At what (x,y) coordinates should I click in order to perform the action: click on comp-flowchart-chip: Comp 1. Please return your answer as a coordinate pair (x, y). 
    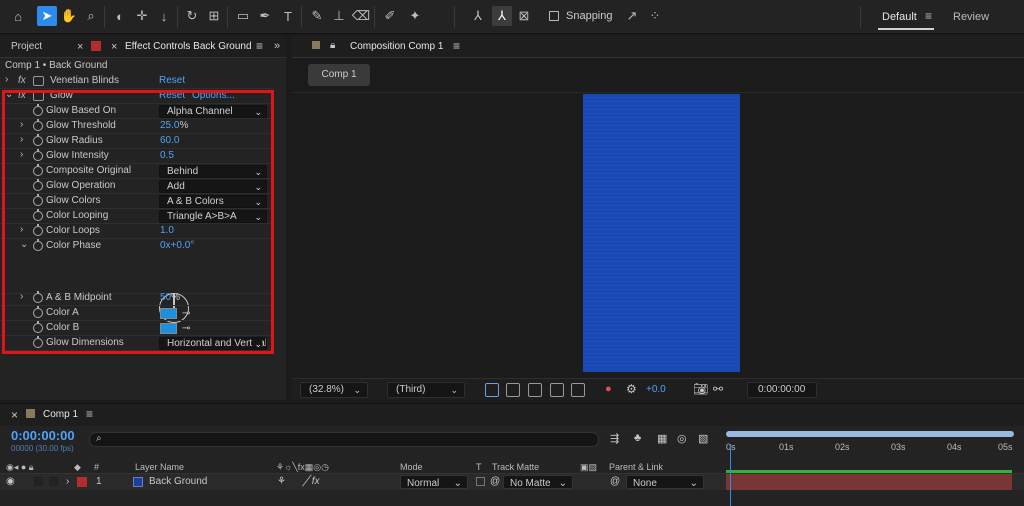
    Looking at the image, I should click on (339, 75).